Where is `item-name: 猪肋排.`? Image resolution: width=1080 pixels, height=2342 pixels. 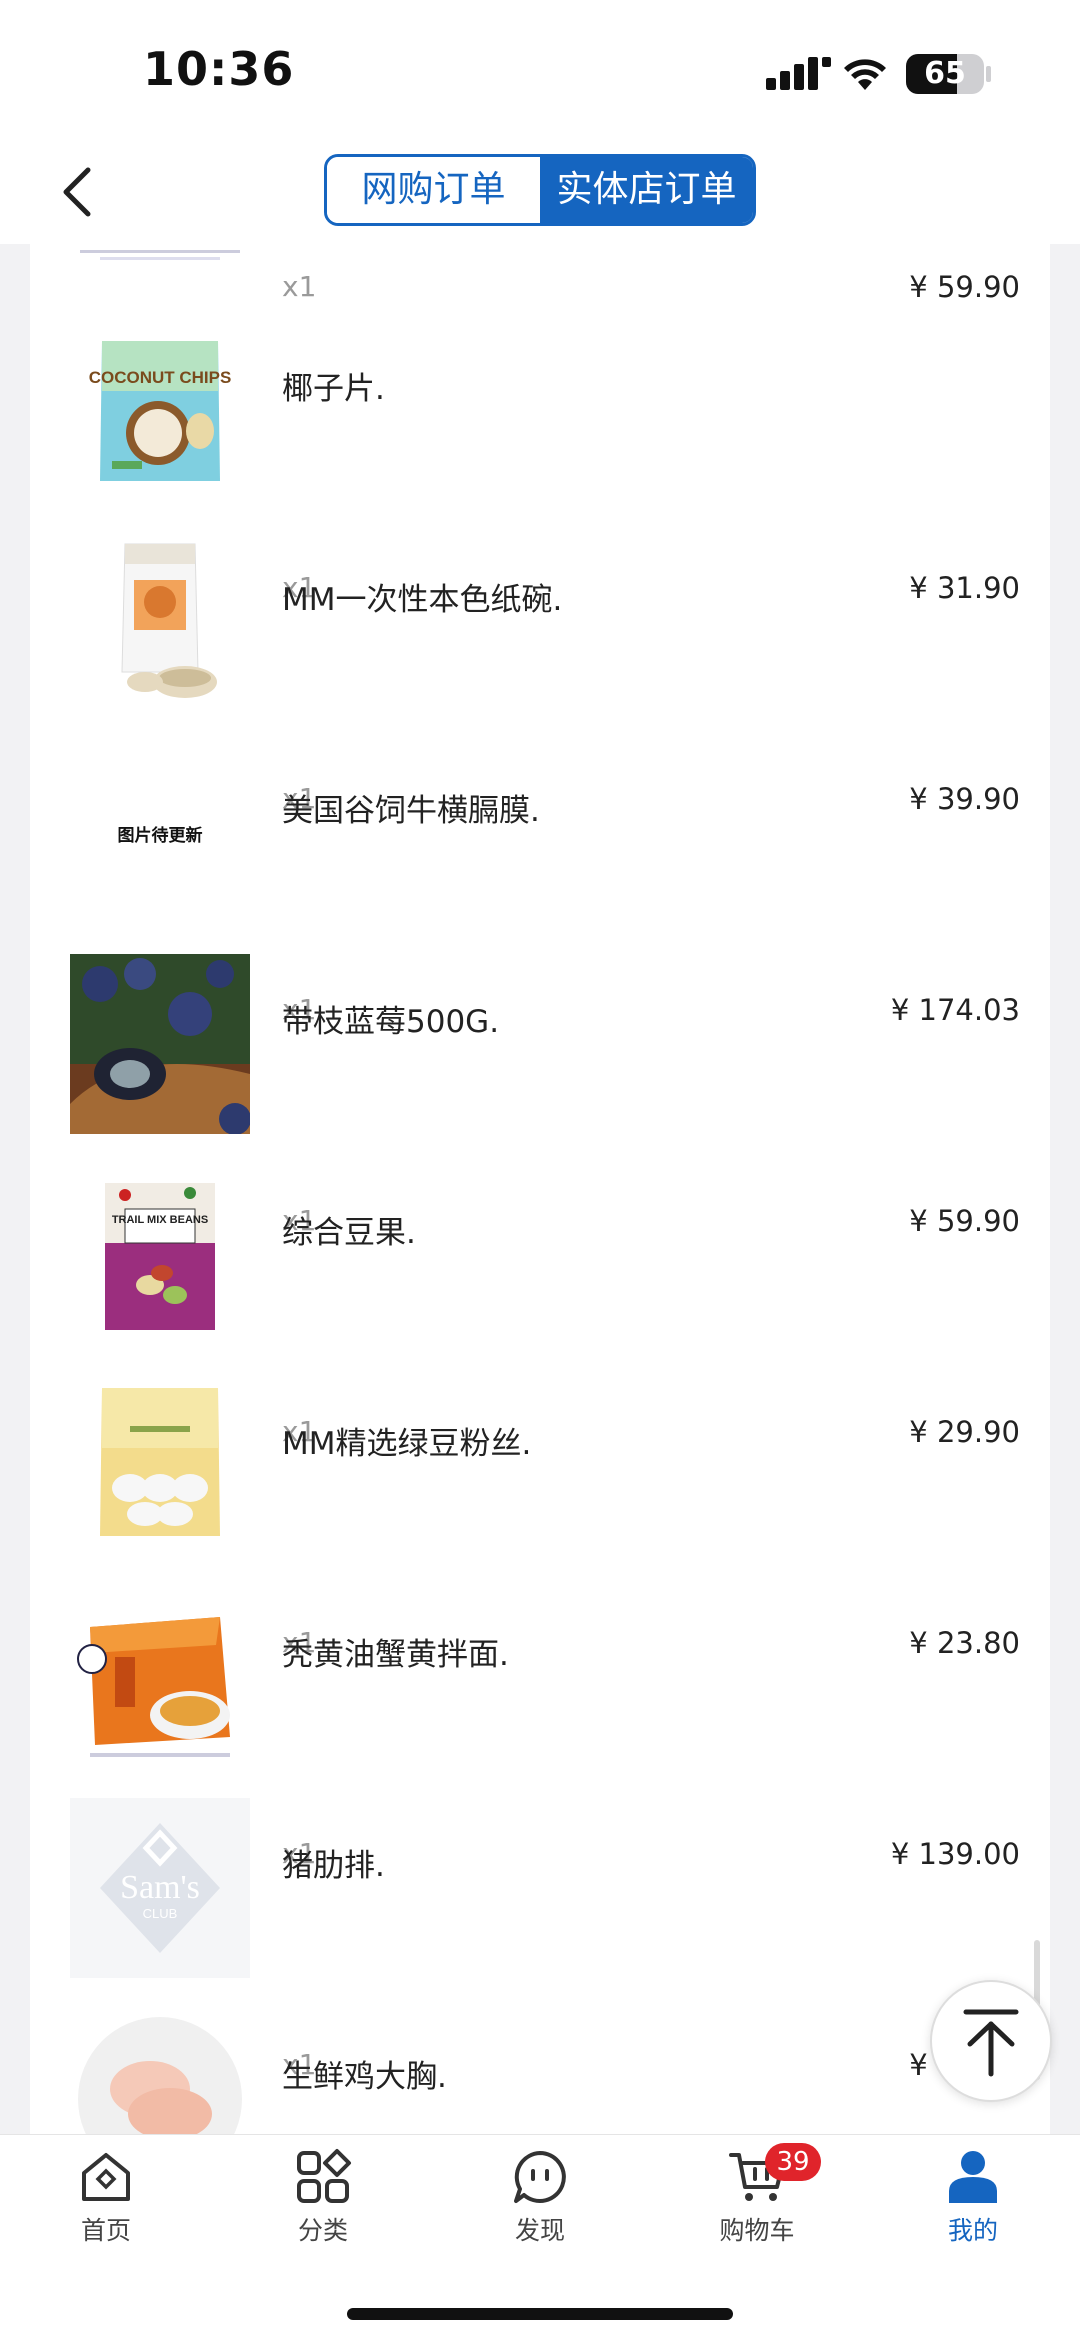 item-name: 猪肋排. is located at coordinates (333, 1866).